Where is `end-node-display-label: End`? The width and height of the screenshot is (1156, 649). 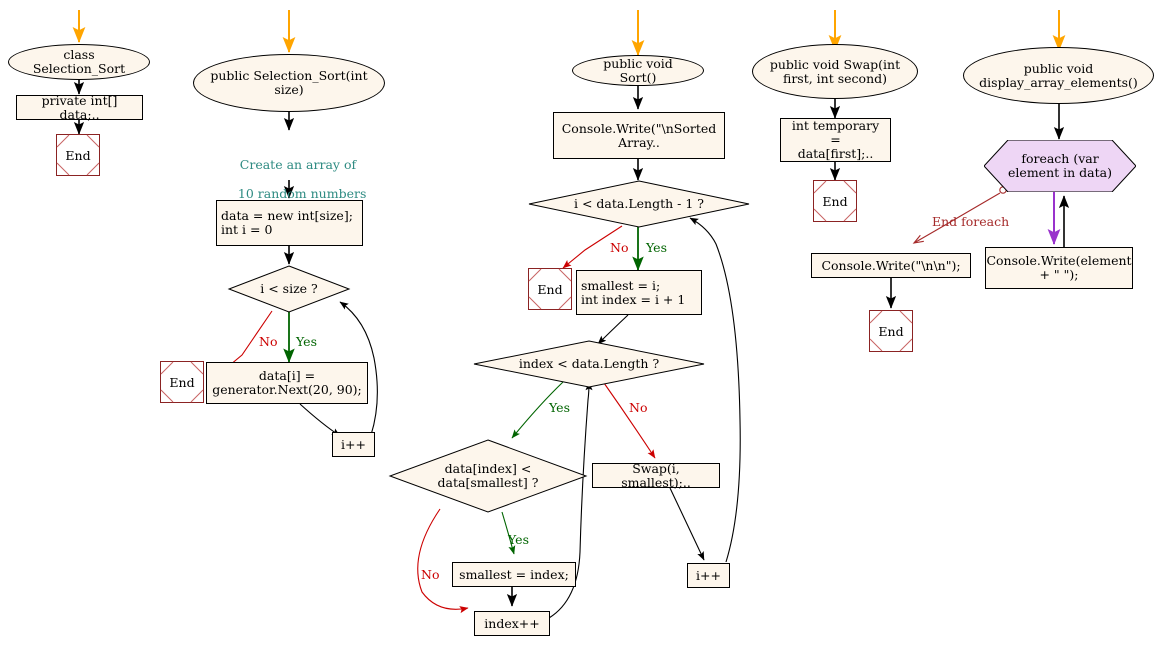 end-node-display-label: End is located at coordinates (891, 331).